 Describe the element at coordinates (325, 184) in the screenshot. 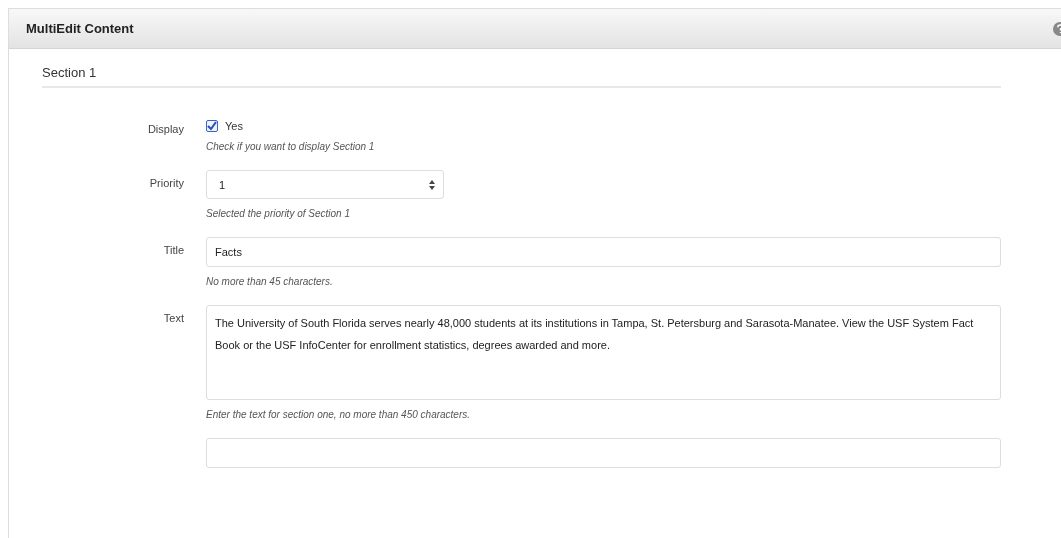

I see `priority-select: 1` at that location.